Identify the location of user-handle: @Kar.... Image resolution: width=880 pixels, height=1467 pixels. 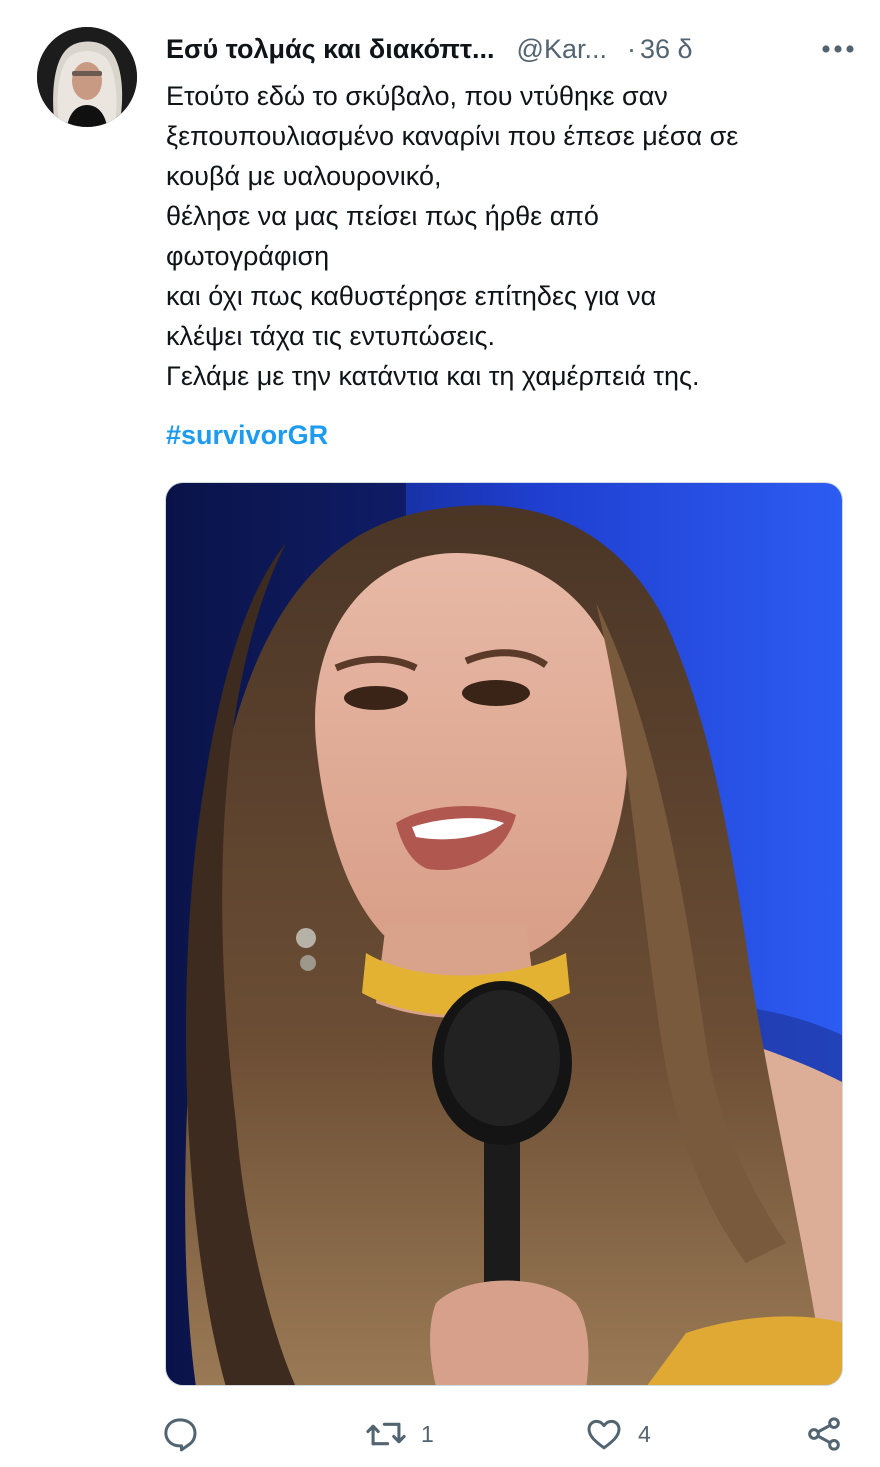
(562, 49).